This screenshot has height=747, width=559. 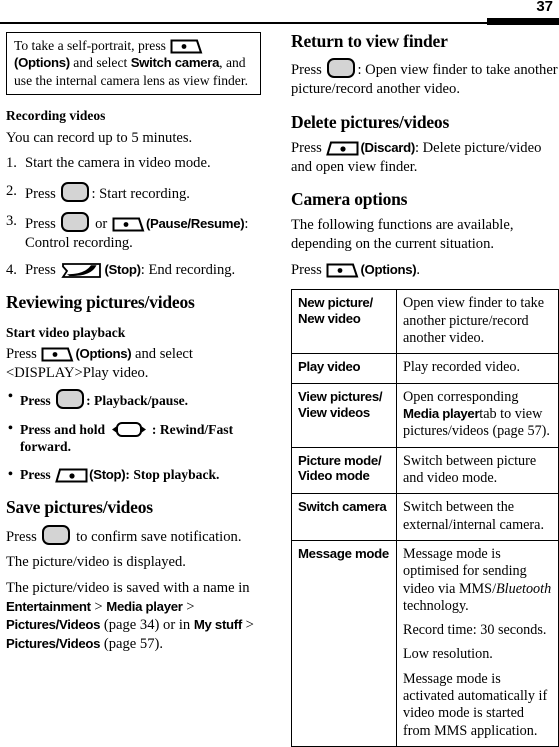 I want to click on option-name: Switch camera, so click(x=344, y=517).